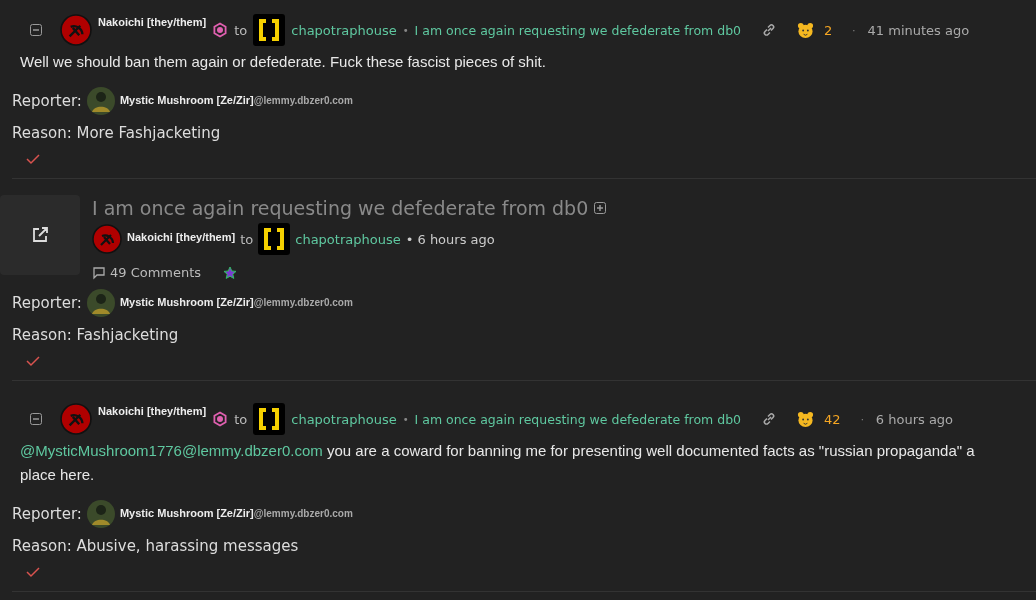 Image resolution: width=1036 pixels, height=600 pixels. I want to click on timestamp: • 6 hours ago, so click(450, 239).